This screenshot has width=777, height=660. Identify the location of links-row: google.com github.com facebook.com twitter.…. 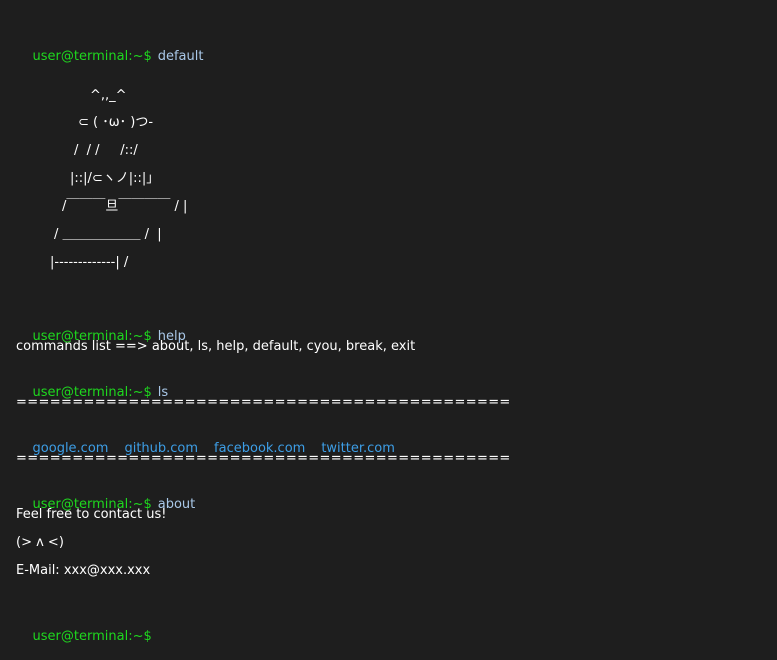
(205, 439).